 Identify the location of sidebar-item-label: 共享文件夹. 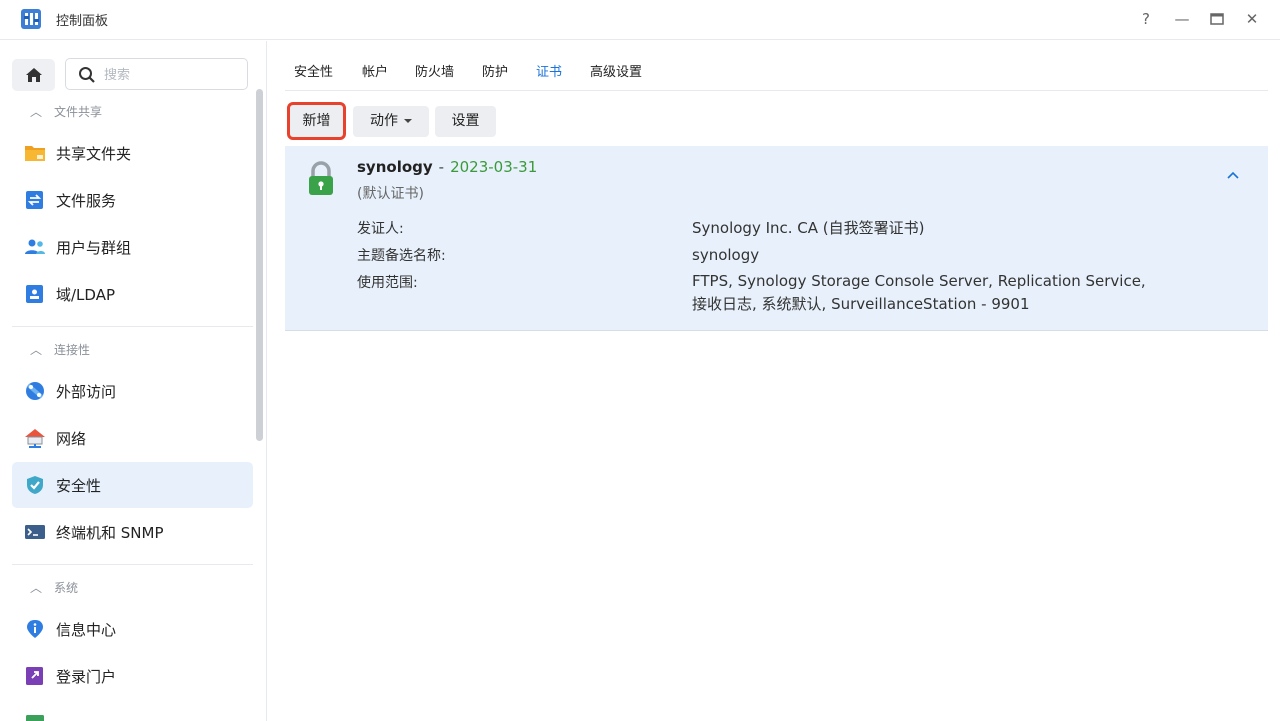
(94, 154).